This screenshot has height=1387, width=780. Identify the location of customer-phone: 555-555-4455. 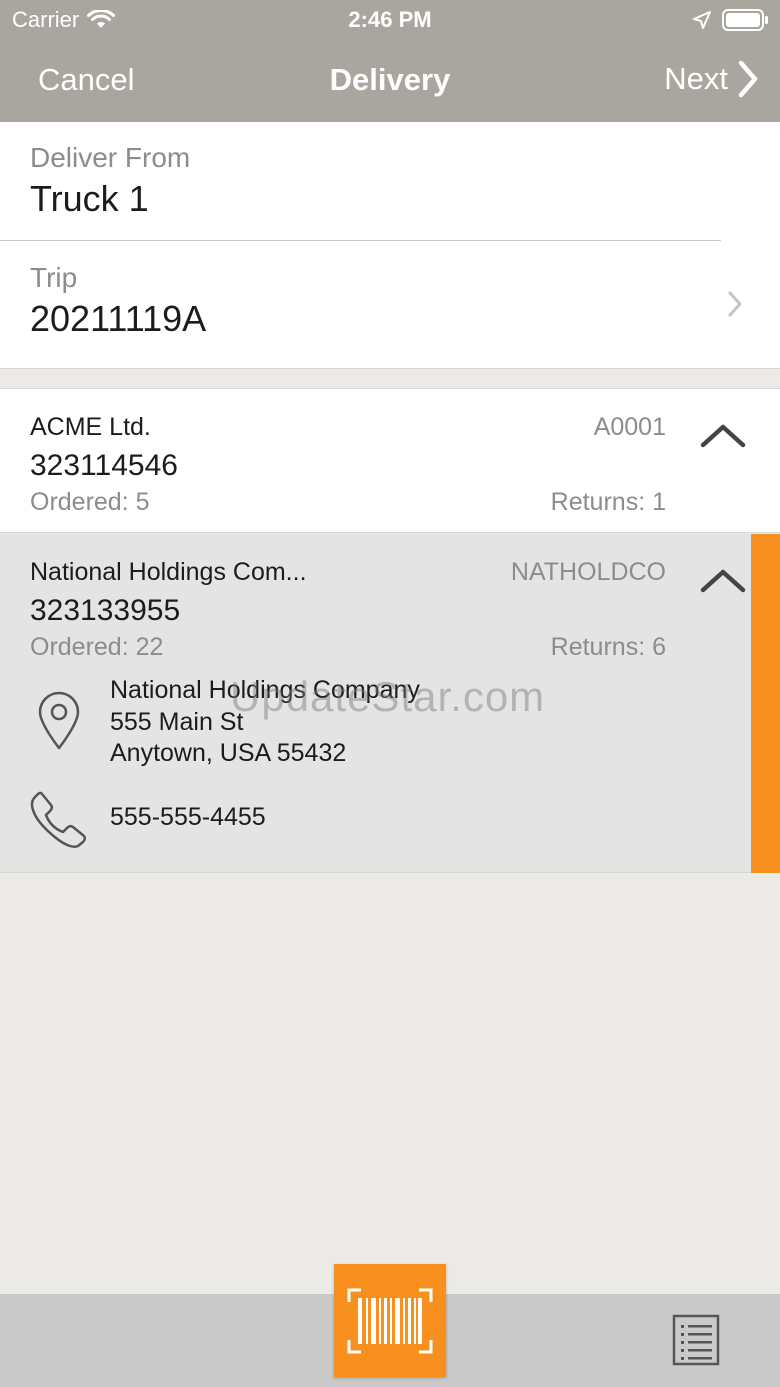
(188, 817).